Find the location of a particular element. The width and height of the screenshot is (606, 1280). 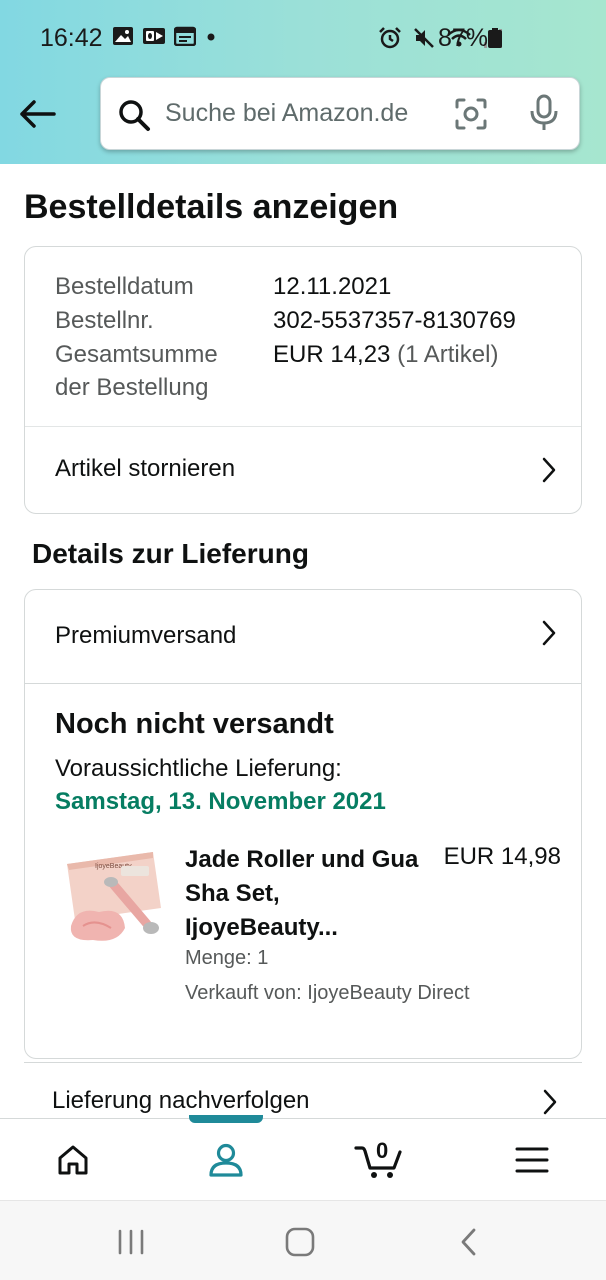

user-icon is located at coordinates (226, 1160).